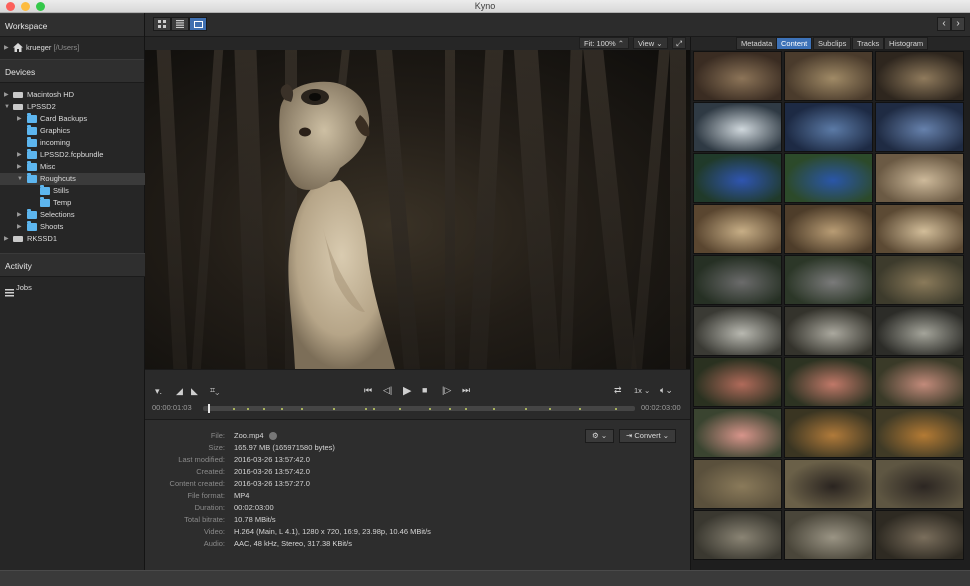 The image size is (970, 586). Describe the element at coordinates (446, 390) in the screenshot. I see `step-forward-icon: |▷` at that location.